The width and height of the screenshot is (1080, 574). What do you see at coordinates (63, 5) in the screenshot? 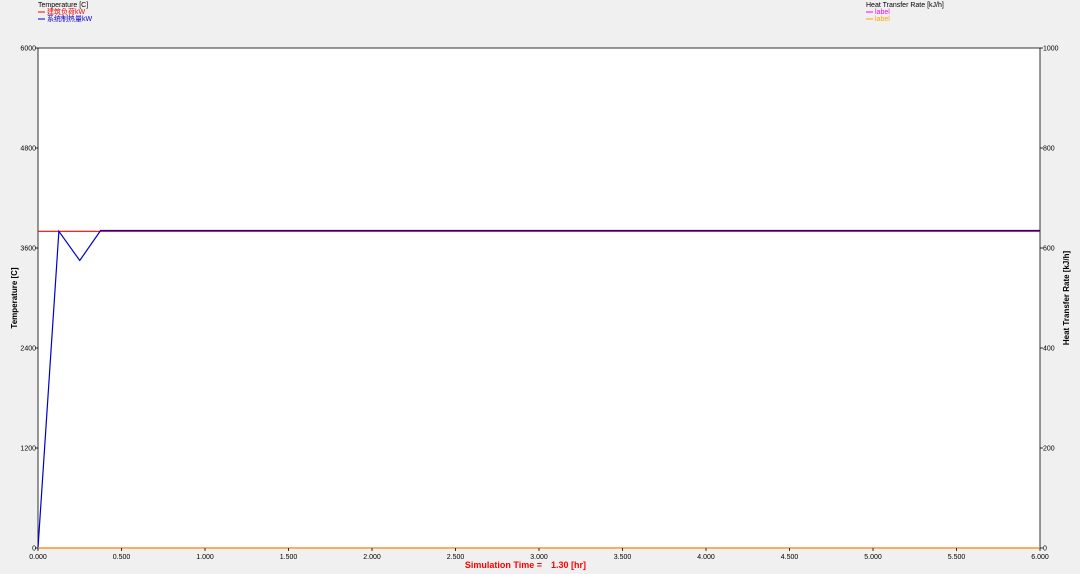
I see `left-legend-title: Temperature [C]` at bounding box center [63, 5].